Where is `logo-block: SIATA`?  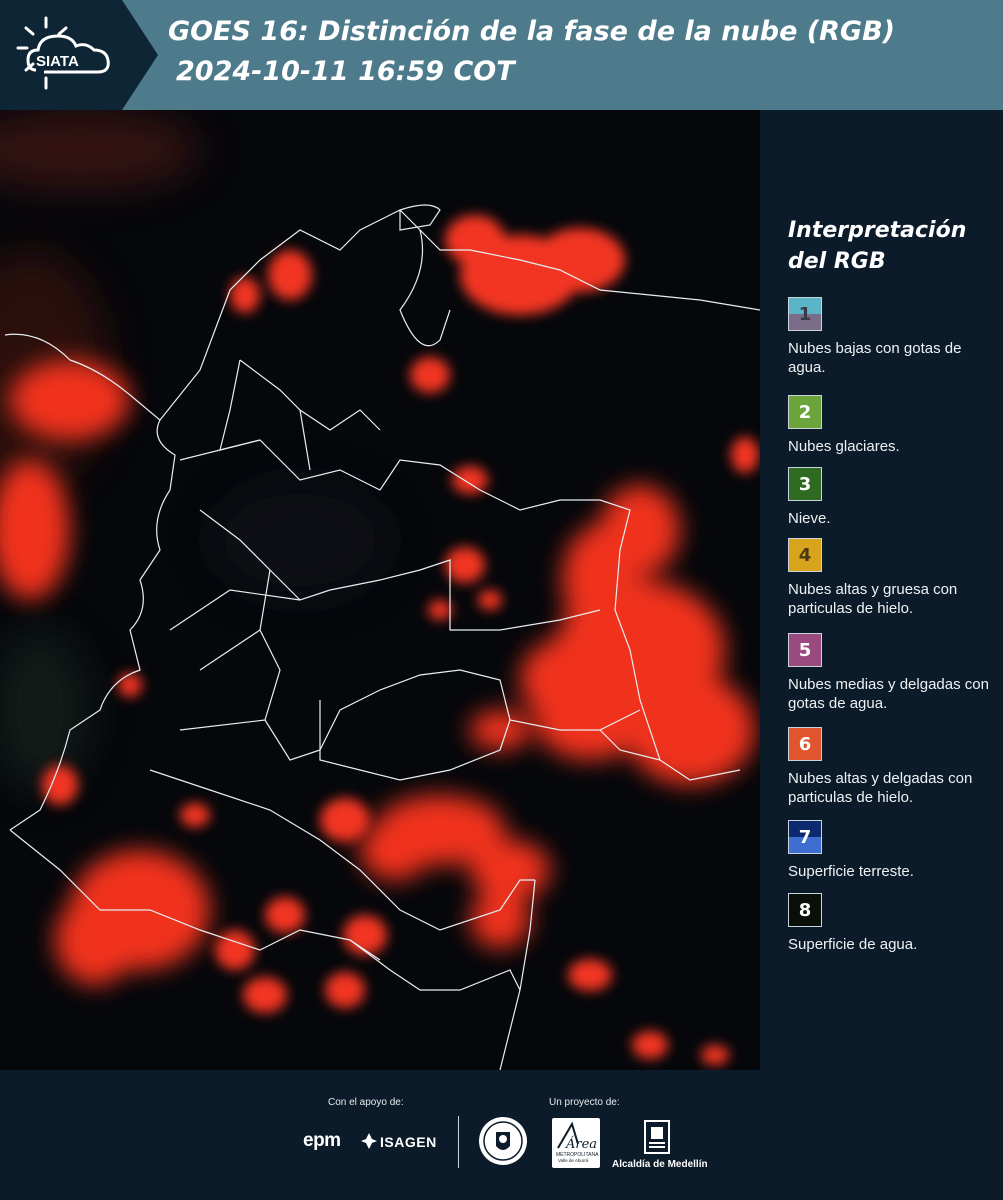
logo-block: SIATA is located at coordinates (79, 55).